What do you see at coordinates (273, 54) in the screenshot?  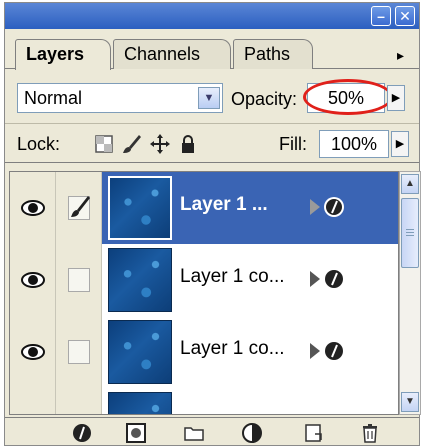 I see `tab-paths: Paths` at bounding box center [273, 54].